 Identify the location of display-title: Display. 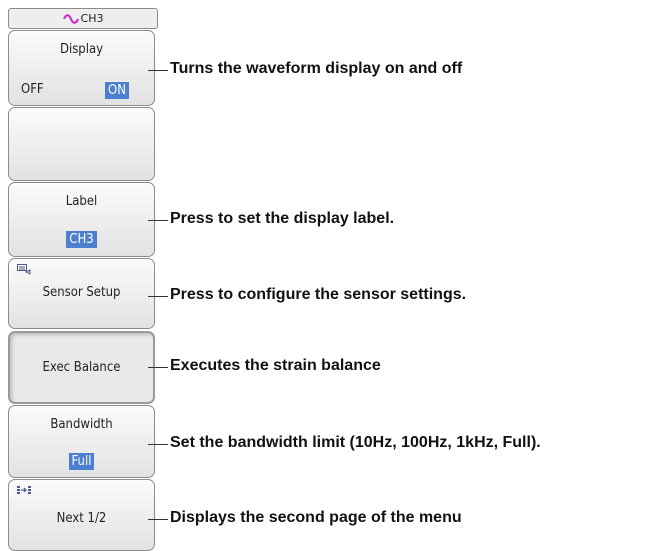
(81, 49).